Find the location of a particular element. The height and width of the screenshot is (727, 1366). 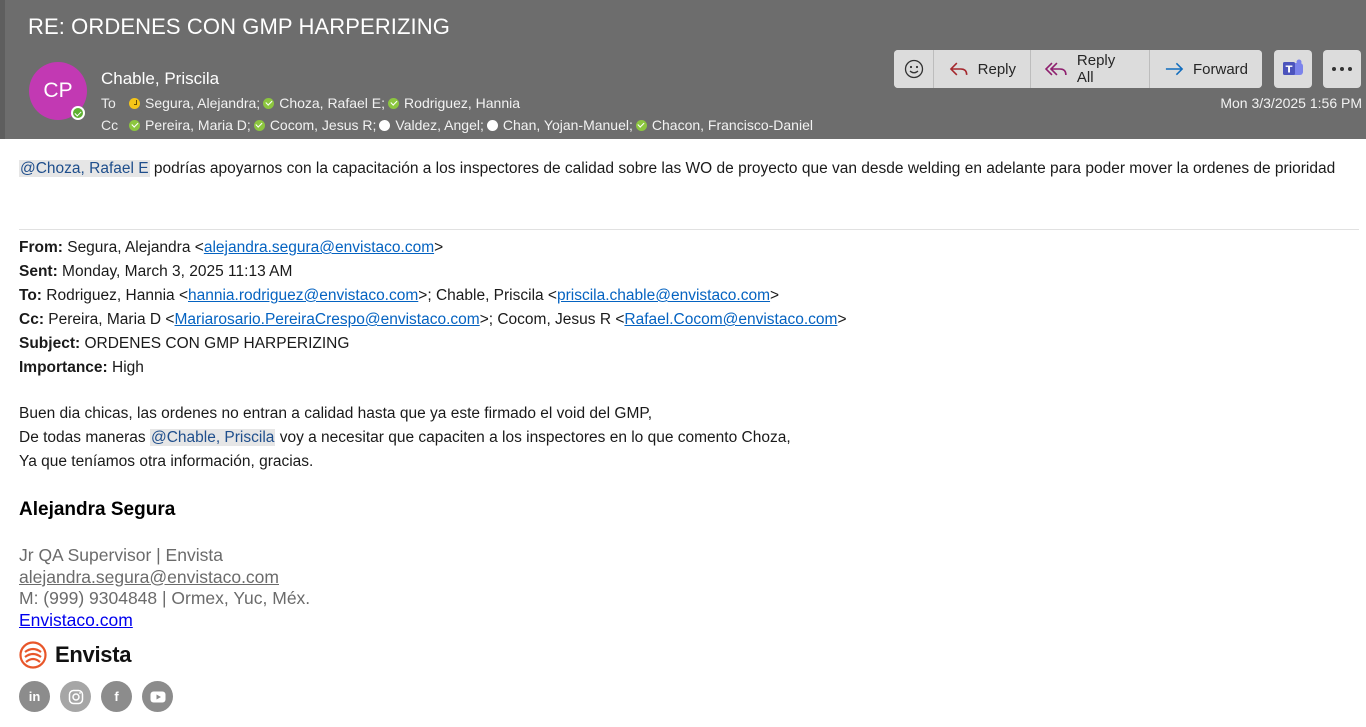

cc-recipient: Chacon, Francisco-Daniel is located at coordinates (724, 125).